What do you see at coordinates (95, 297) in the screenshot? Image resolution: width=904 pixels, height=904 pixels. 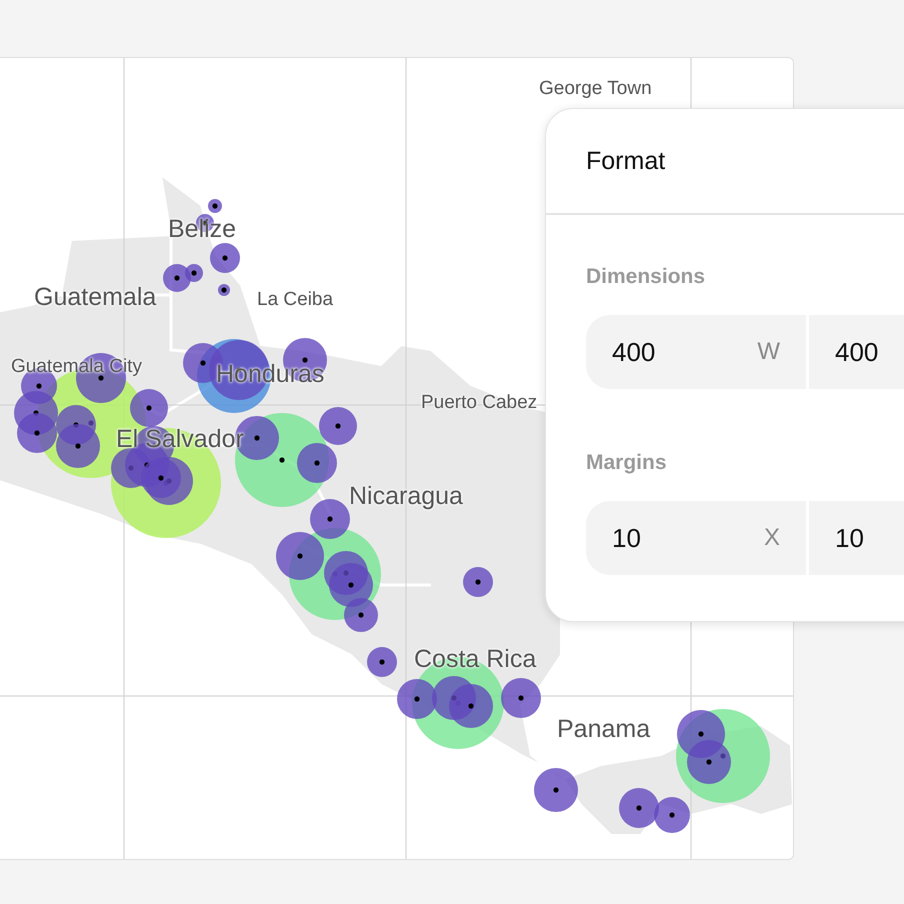 I see `country-label: Guatemala` at bounding box center [95, 297].